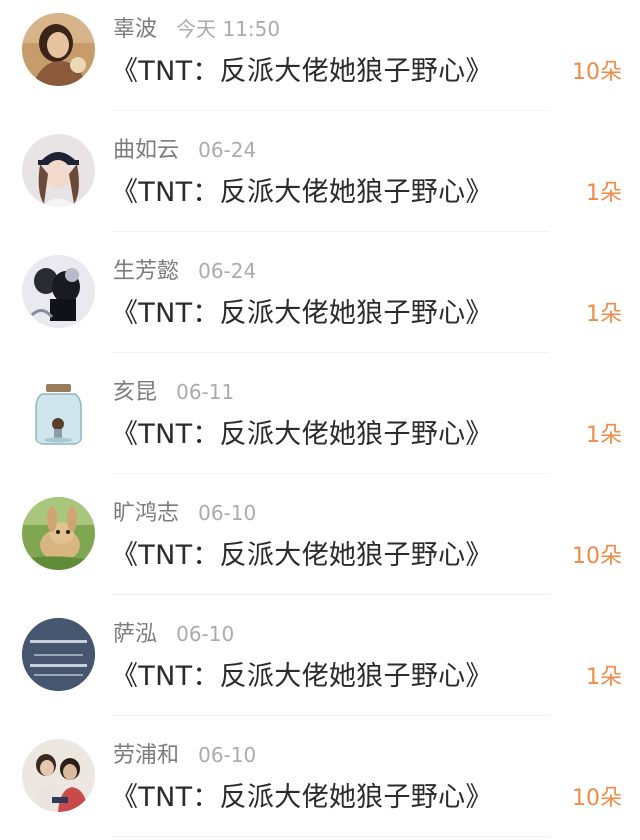 Image resolution: width=640 pixels, height=840 pixels. Describe the element at coordinates (58, 654) in the screenshot. I see `text-sign-avatar` at that location.